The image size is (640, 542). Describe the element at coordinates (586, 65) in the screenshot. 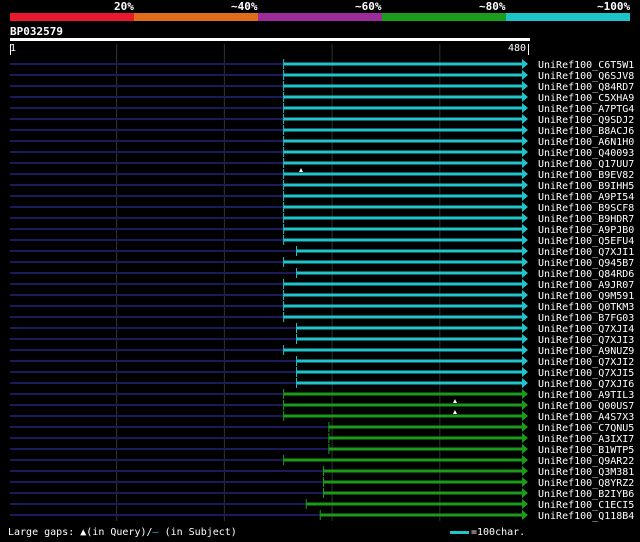

I see `hit-label: UniRef100_C6T5W1` at that location.